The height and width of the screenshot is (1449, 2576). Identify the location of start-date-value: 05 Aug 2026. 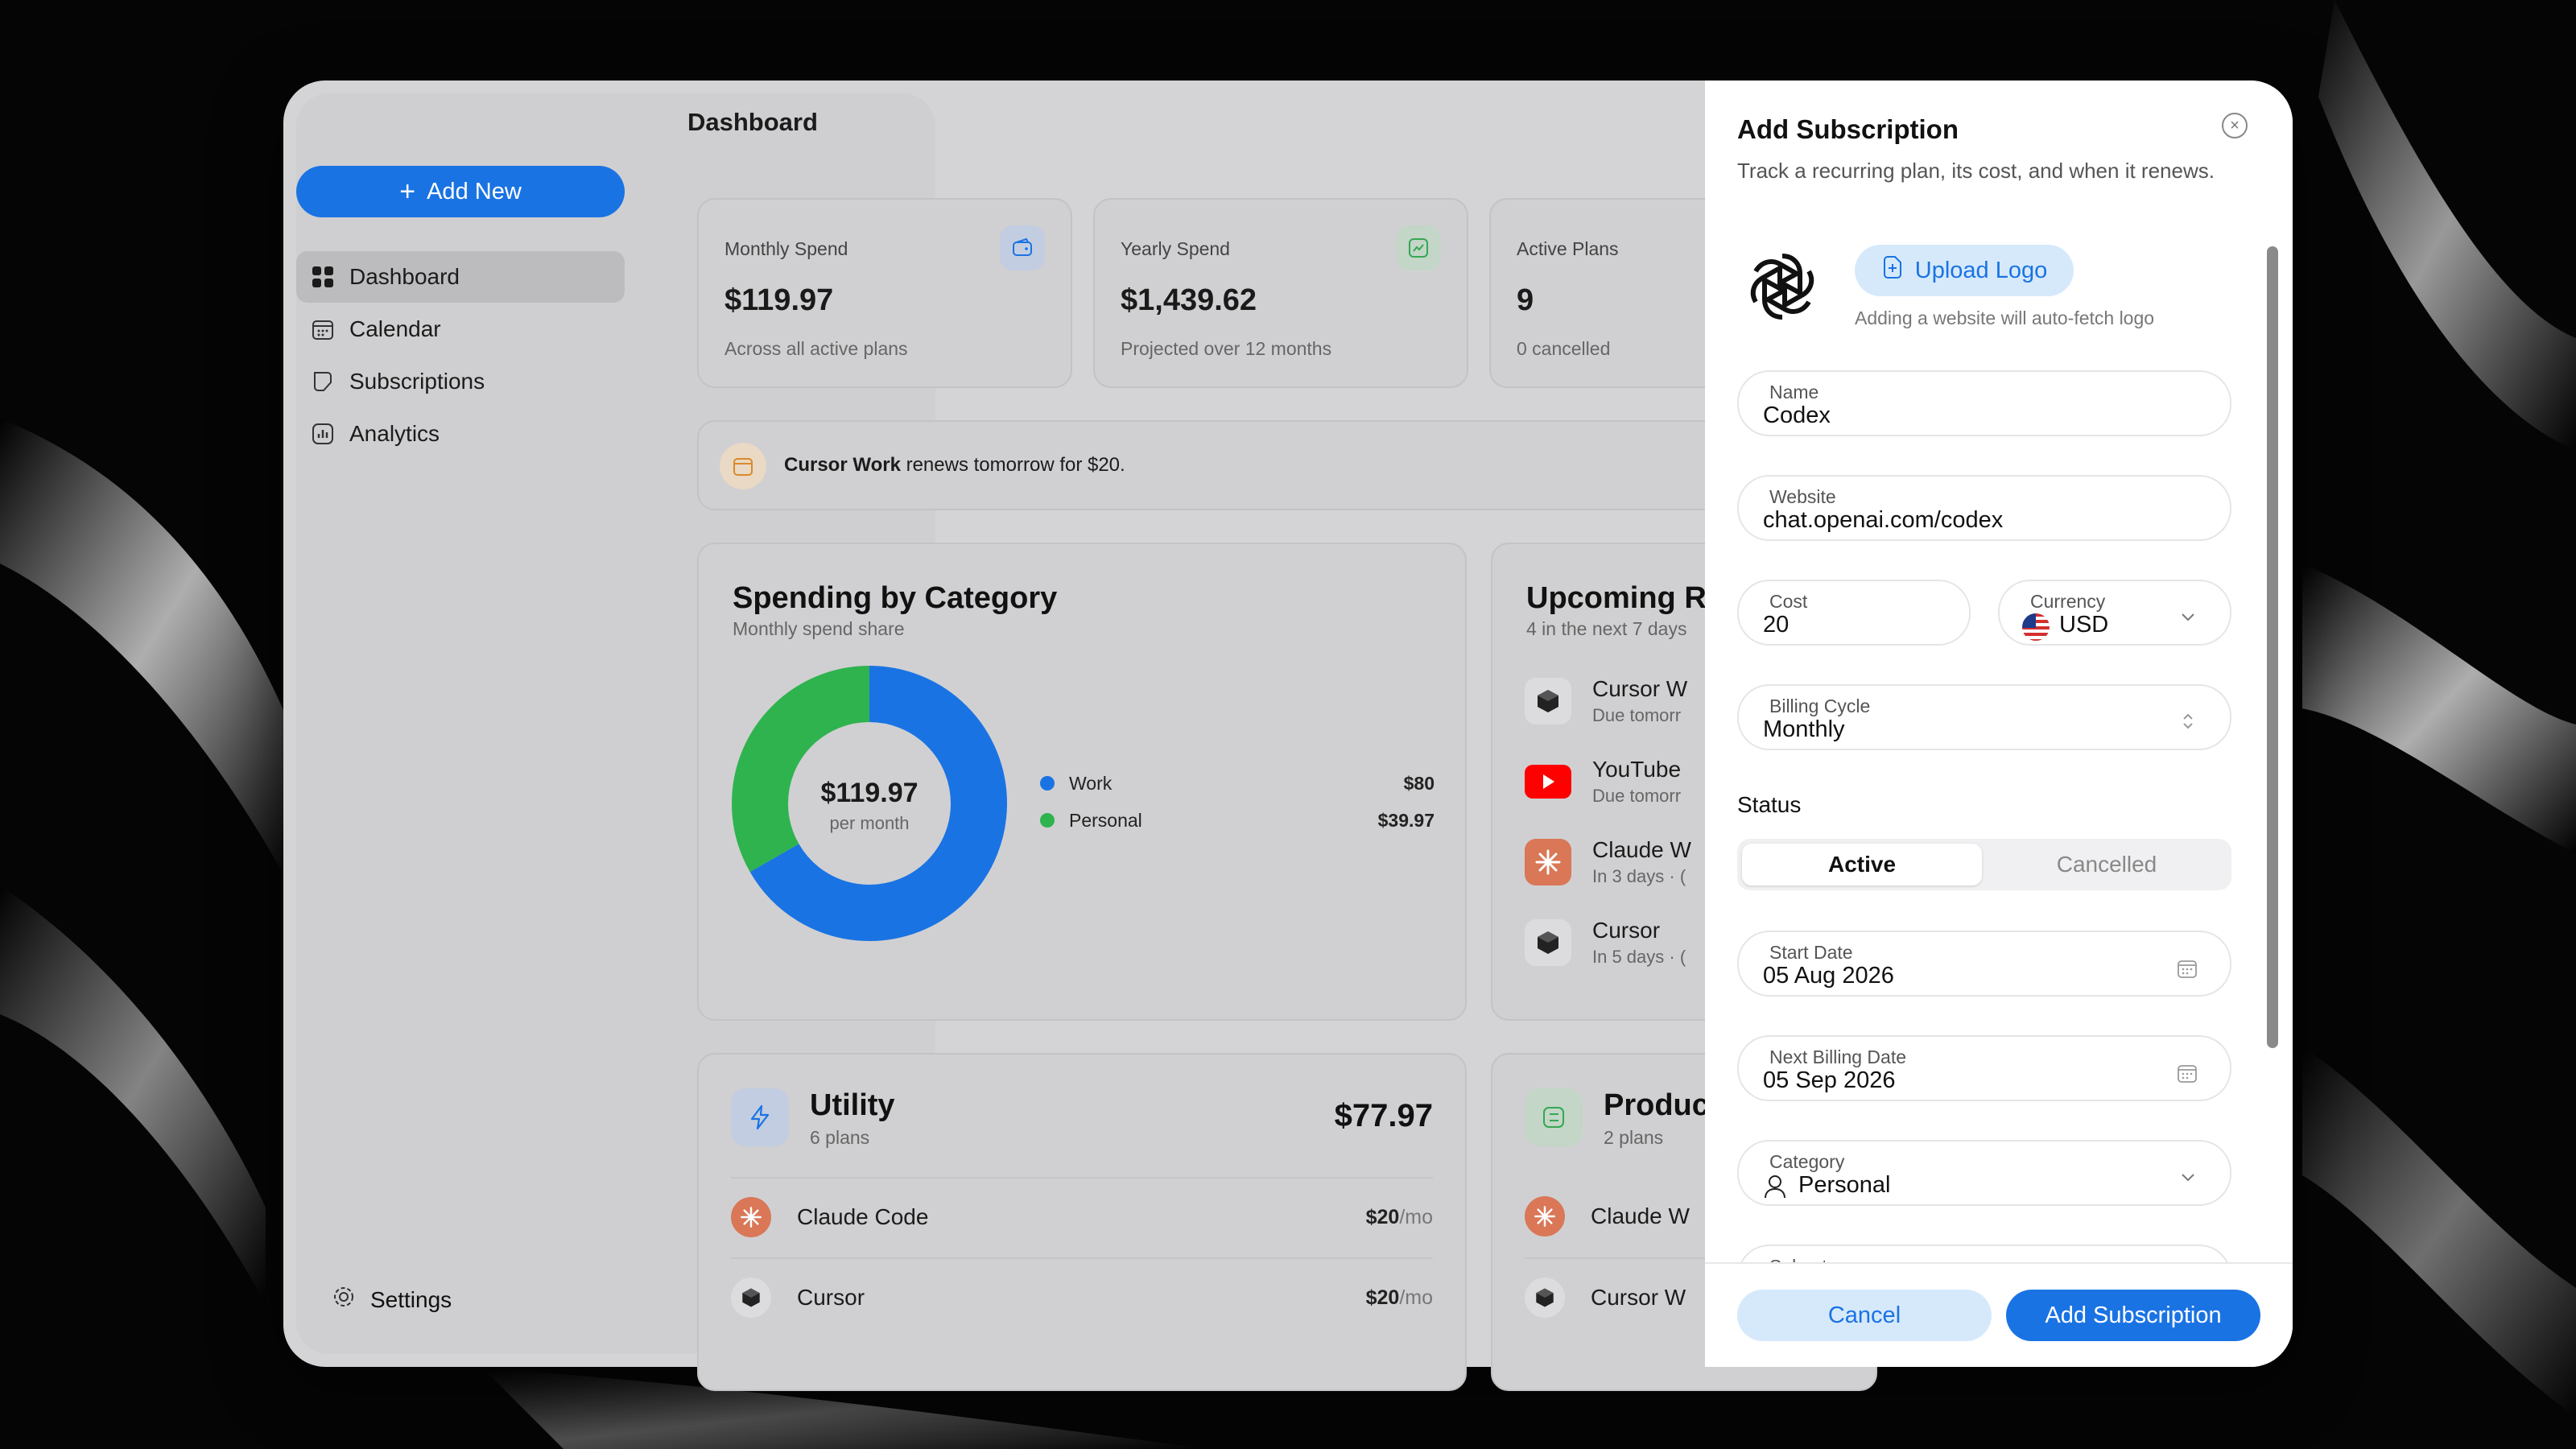
(1972, 976).